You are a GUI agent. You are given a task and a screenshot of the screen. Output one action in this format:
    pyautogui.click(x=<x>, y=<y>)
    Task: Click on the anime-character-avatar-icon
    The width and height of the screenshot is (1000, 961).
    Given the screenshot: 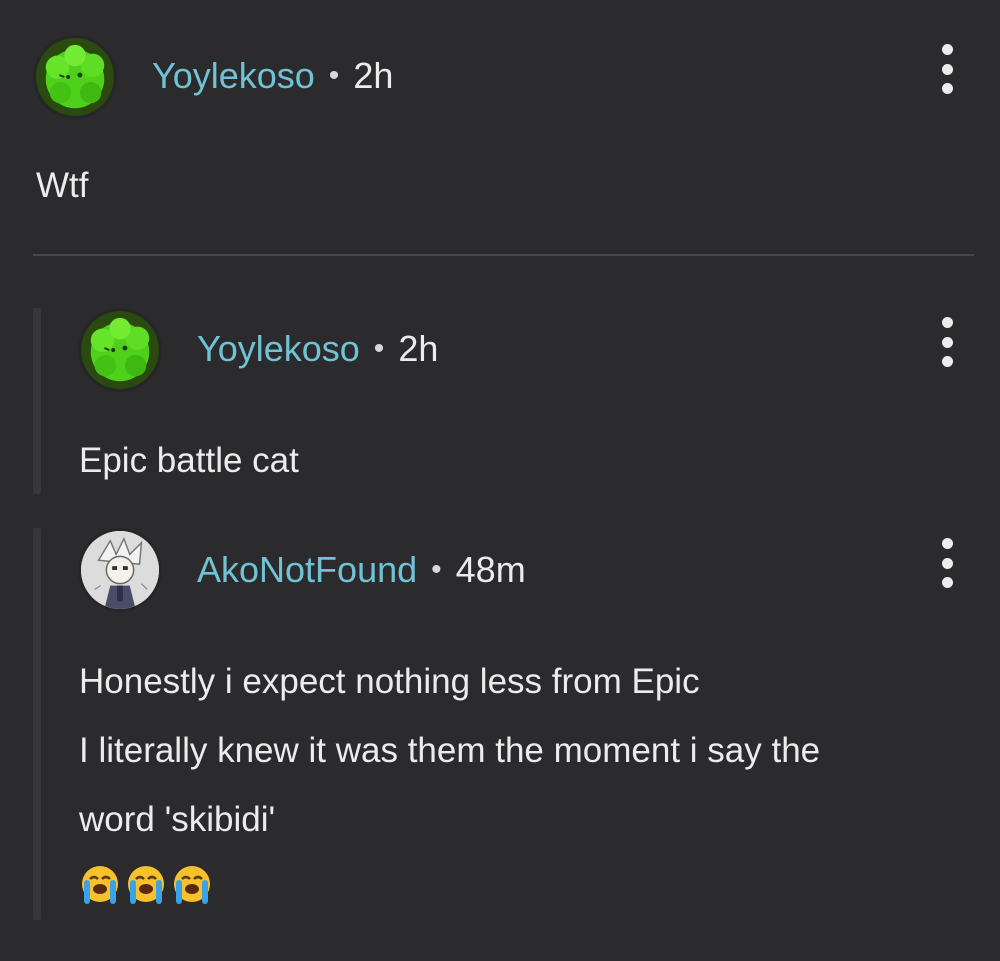 What is the action you would take?
    pyautogui.click(x=120, y=570)
    